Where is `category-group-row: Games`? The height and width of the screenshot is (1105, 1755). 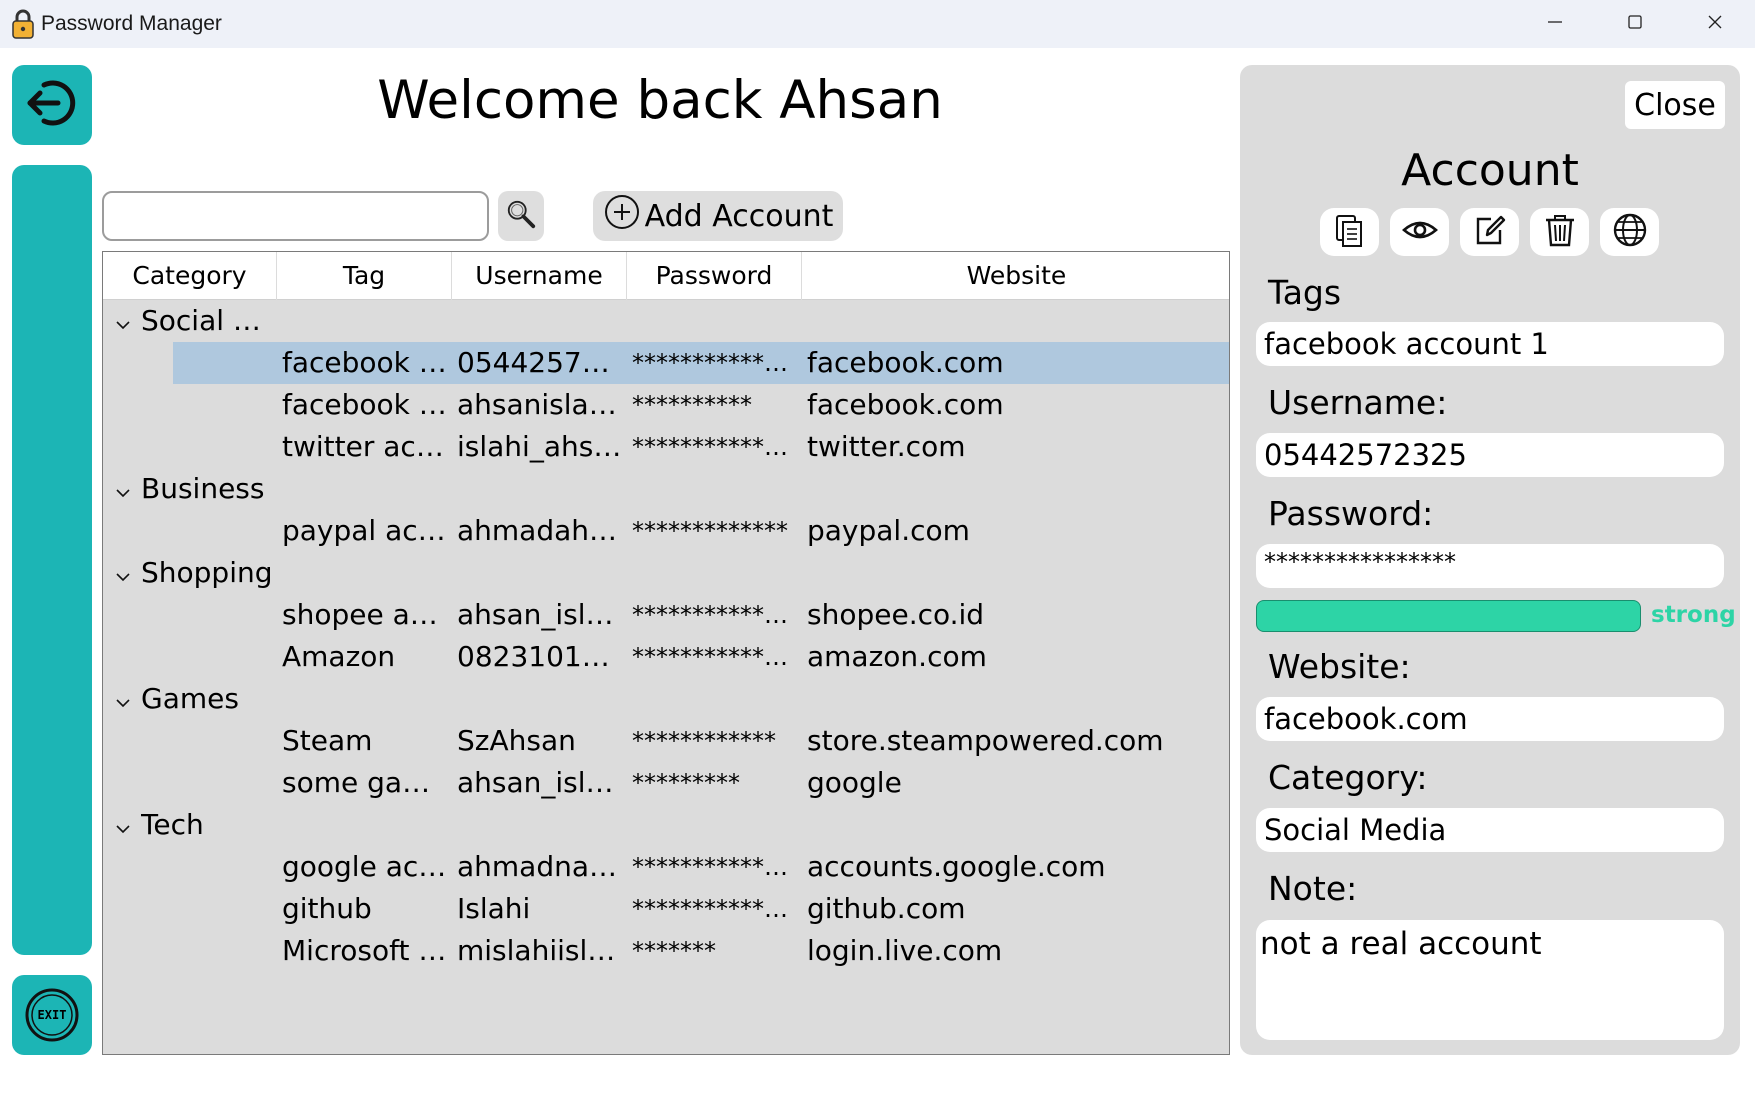
category-group-row: Games is located at coordinates (666, 699).